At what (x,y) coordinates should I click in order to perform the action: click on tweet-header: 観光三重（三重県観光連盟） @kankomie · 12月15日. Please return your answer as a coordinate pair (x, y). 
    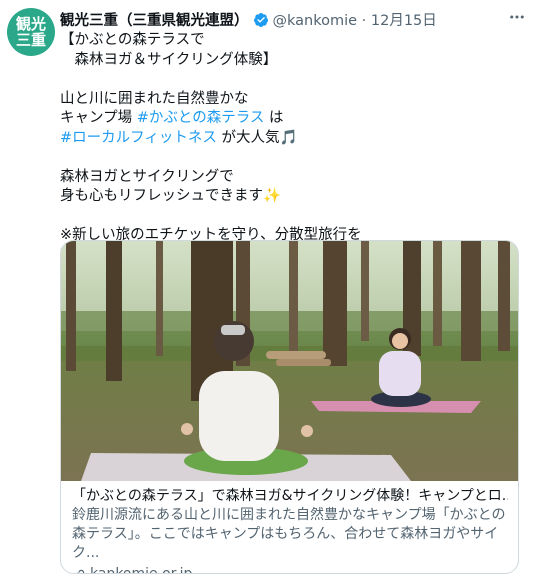
    Looking at the image, I should click on (292, 20).